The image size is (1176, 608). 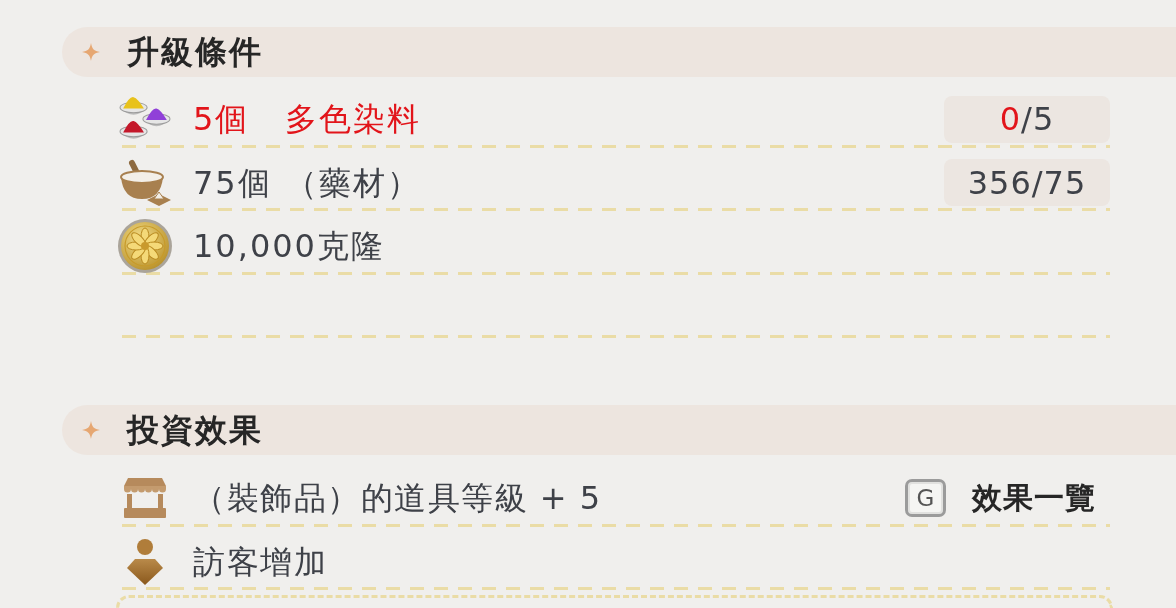 I want to click on item-name: 多色染料, so click(x=353, y=119).